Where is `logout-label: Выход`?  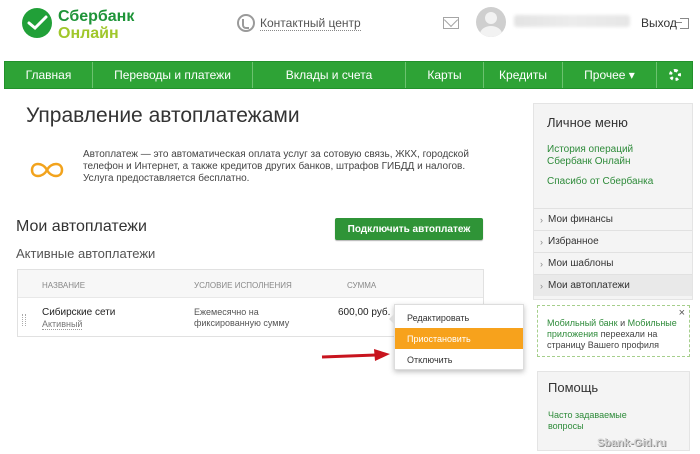 logout-label: Выход is located at coordinates (659, 23).